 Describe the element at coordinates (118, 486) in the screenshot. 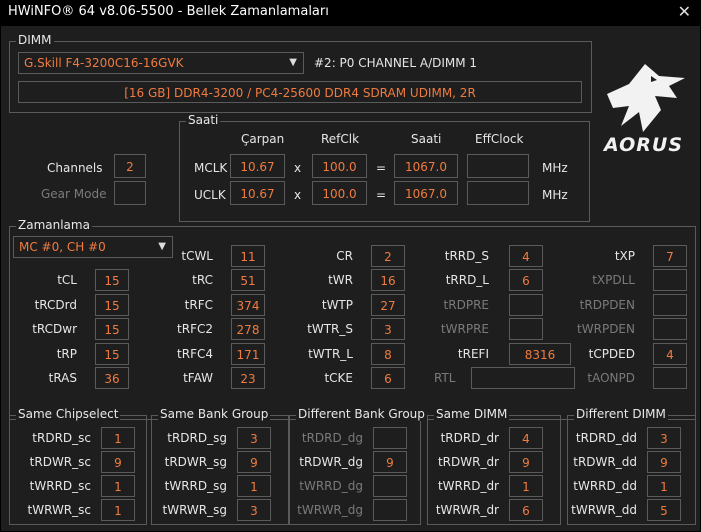

I see `row-value-twrrd_sc: 1` at that location.